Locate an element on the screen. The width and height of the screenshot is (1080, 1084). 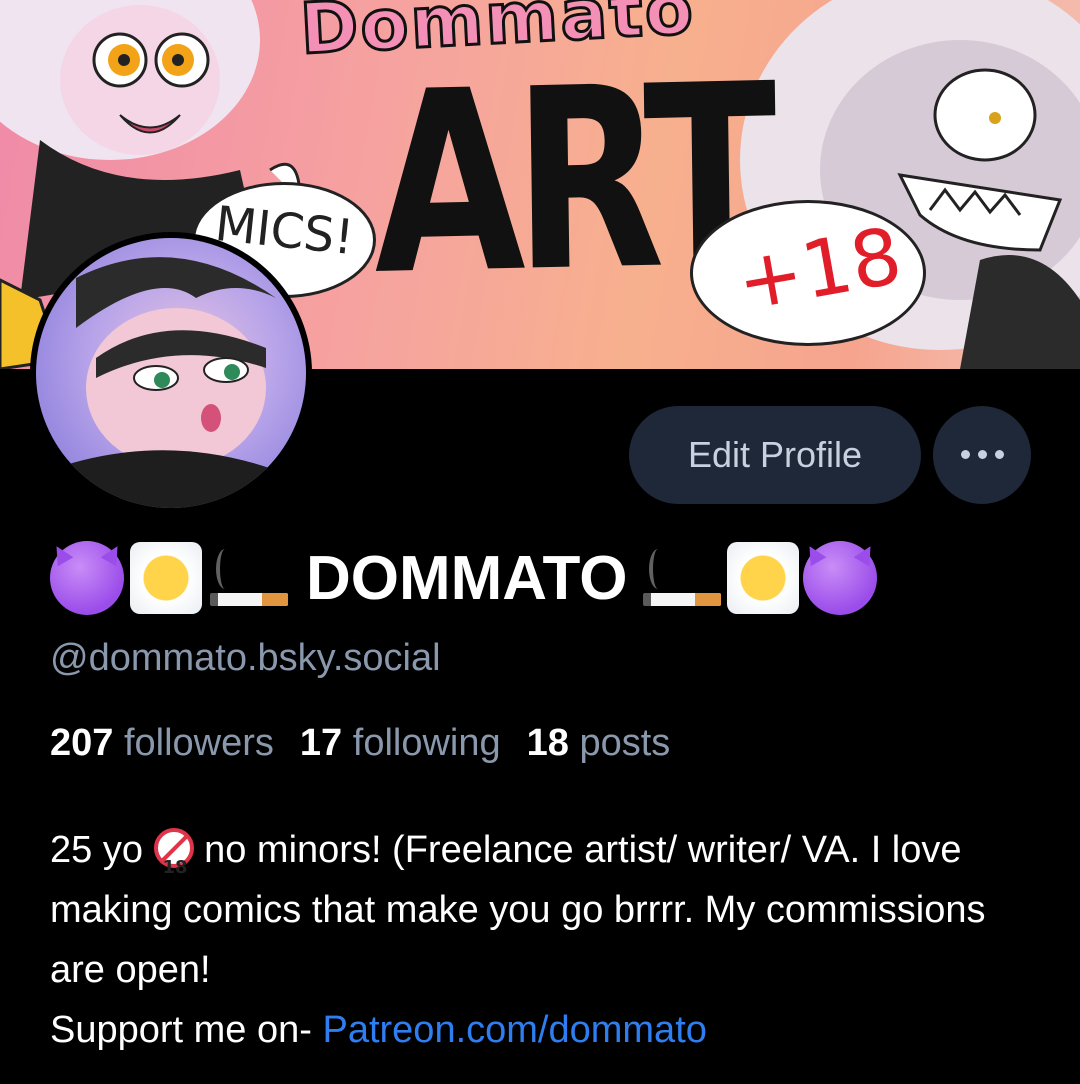
display-name: DOMMATO is located at coordinates (467, 578).